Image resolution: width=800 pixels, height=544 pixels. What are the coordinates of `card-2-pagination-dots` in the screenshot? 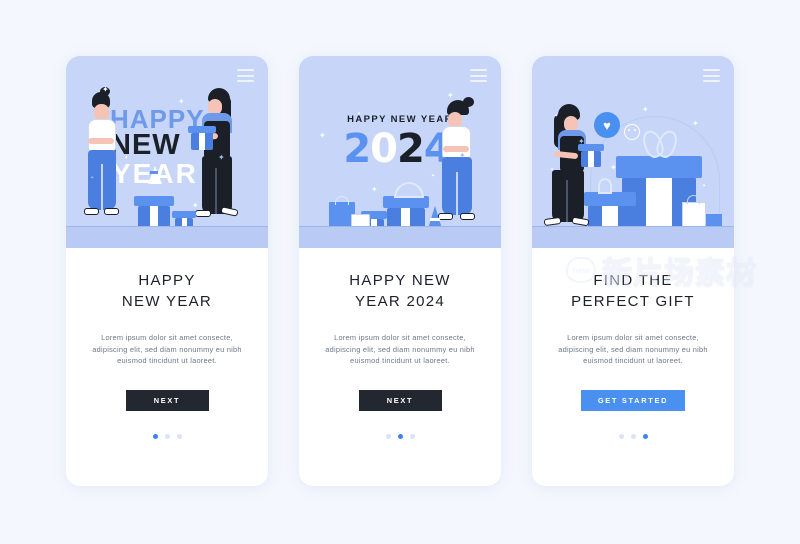 It's located at (400, 436).